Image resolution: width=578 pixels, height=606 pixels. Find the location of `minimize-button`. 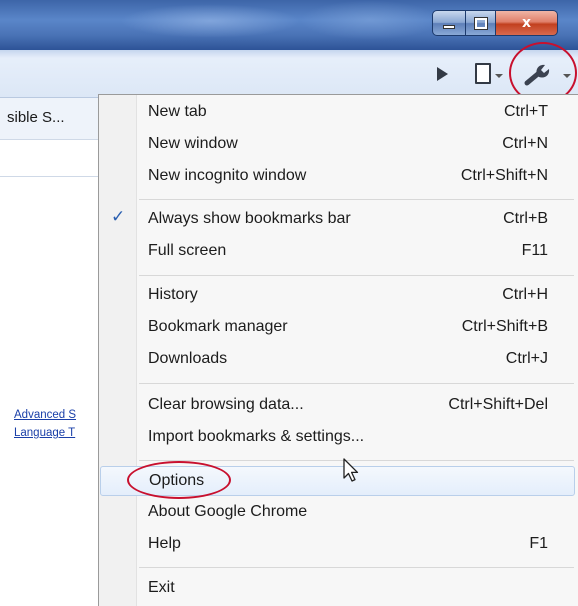

minimize-button is located at coordinates (449, 23).